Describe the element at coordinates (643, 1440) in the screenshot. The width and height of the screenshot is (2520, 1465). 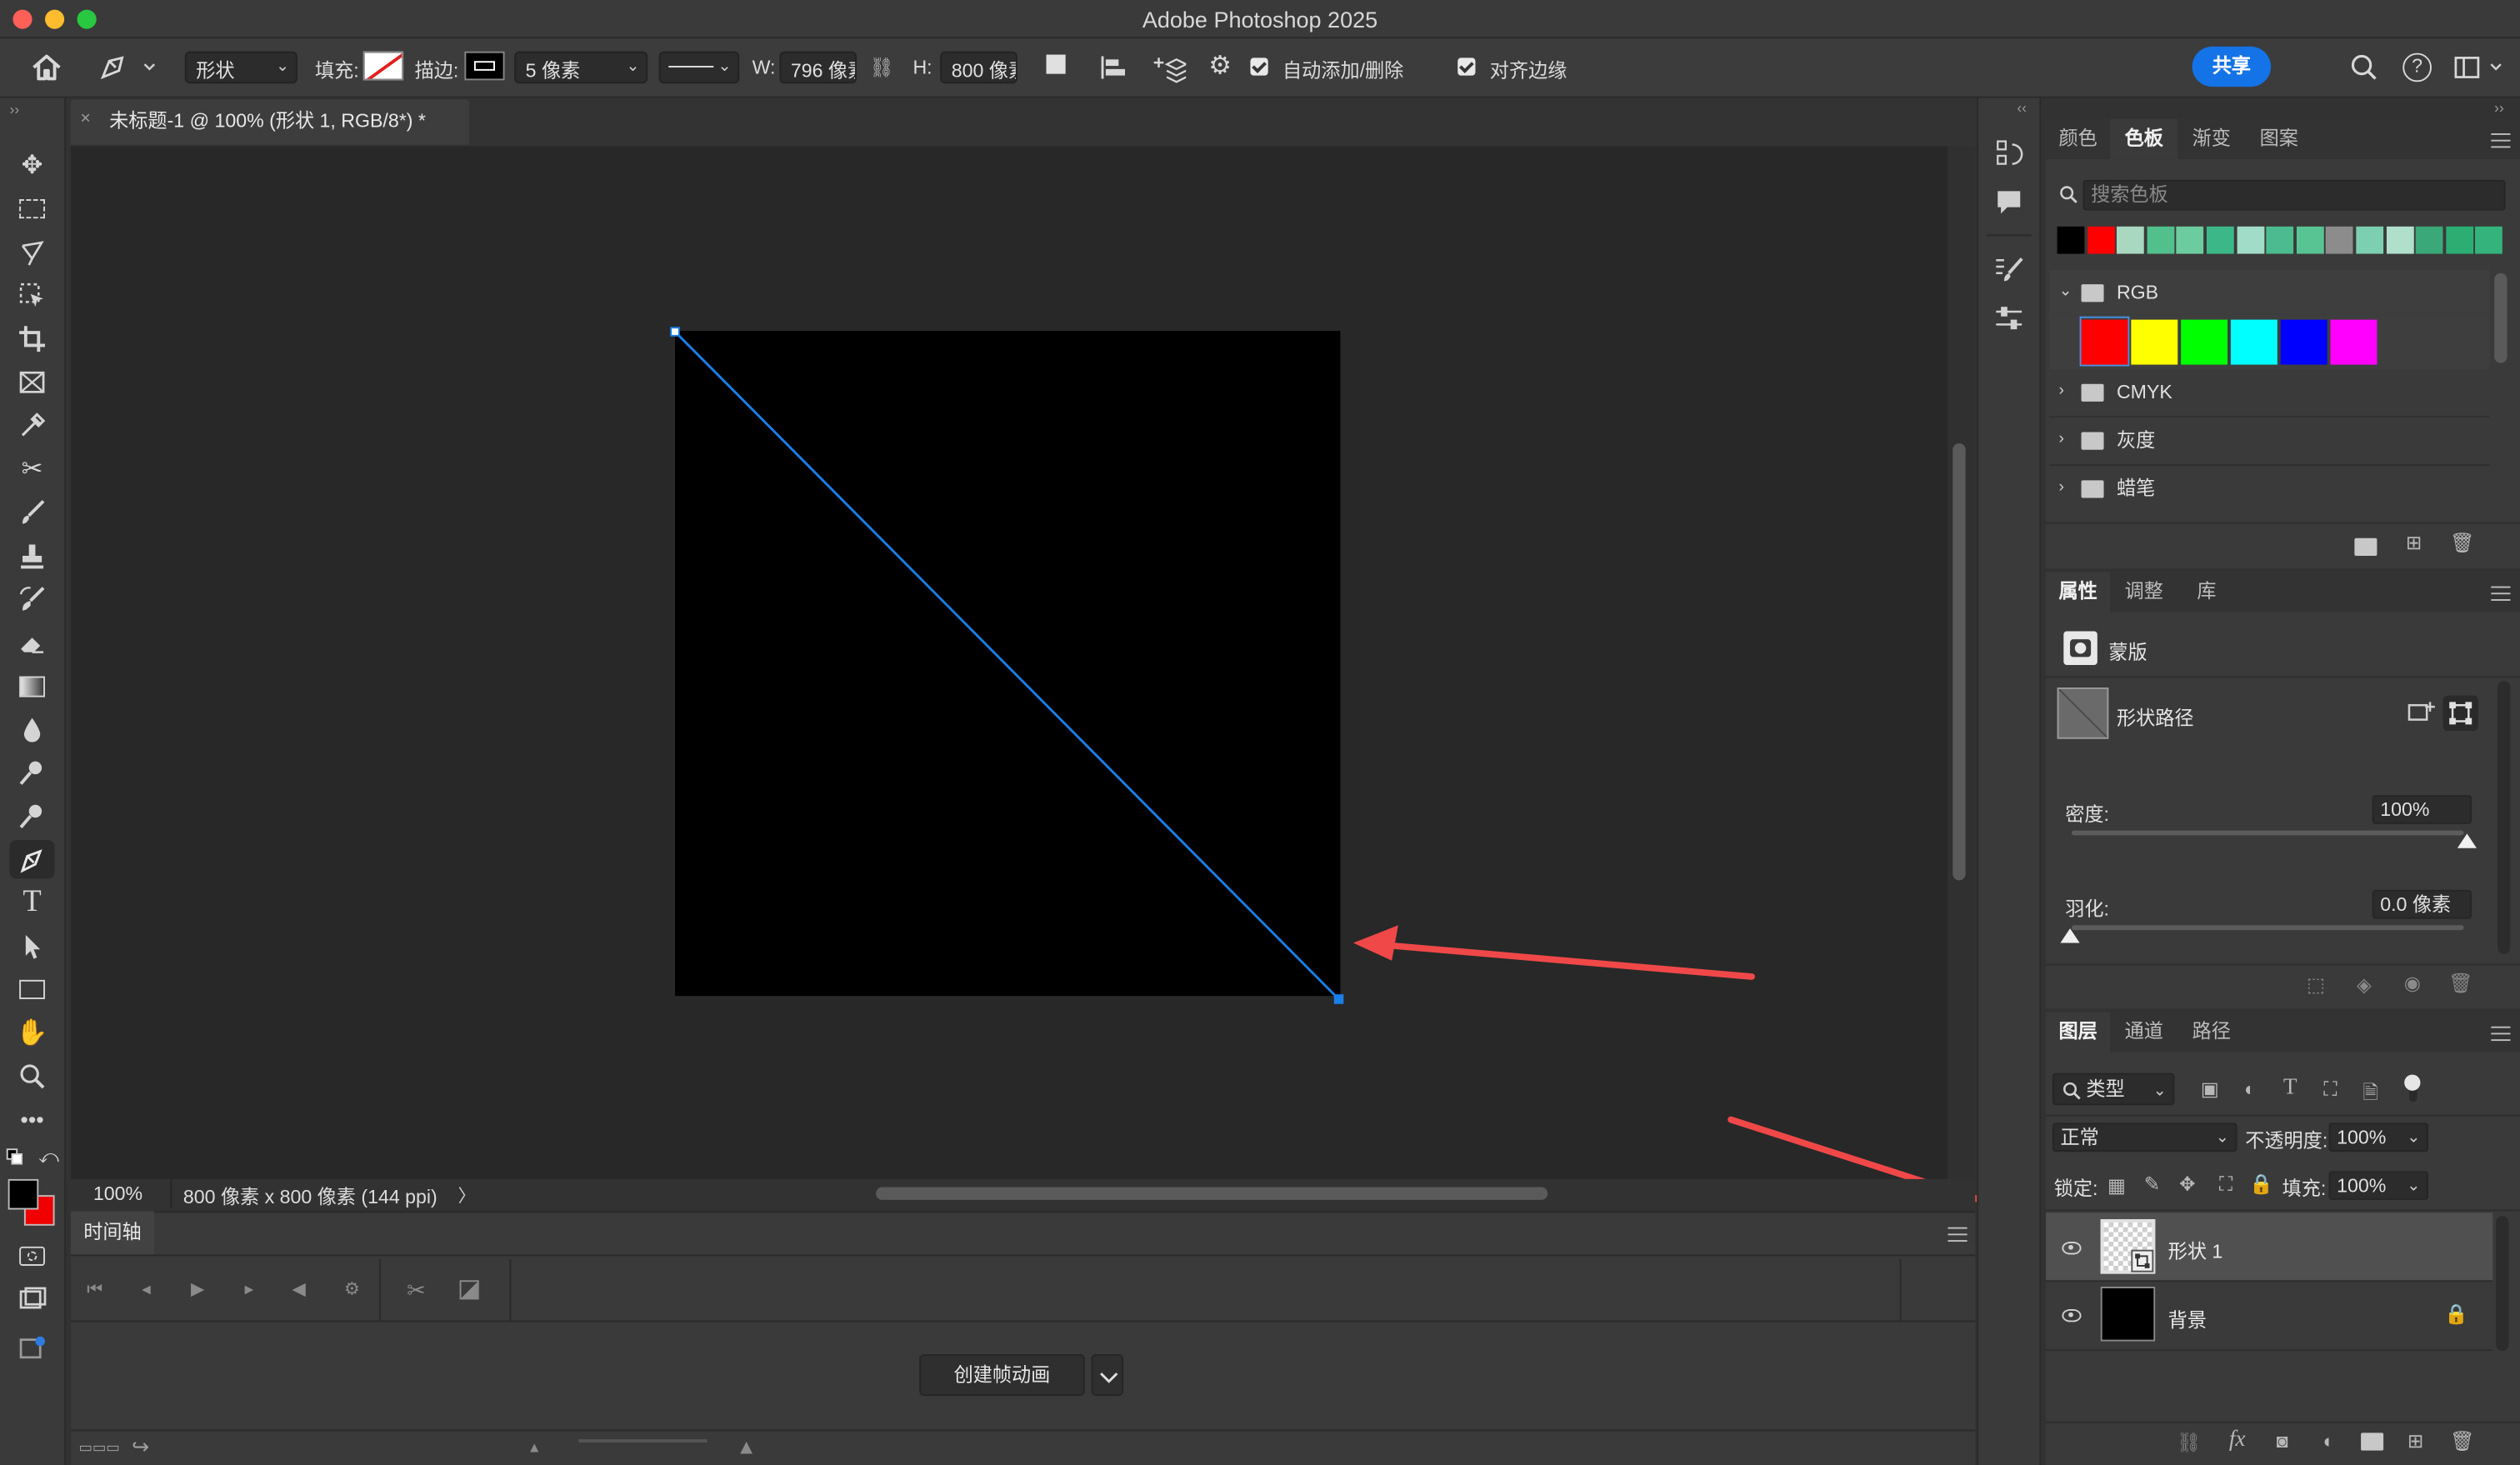
I see `timeline-zoom-slider` at that location.